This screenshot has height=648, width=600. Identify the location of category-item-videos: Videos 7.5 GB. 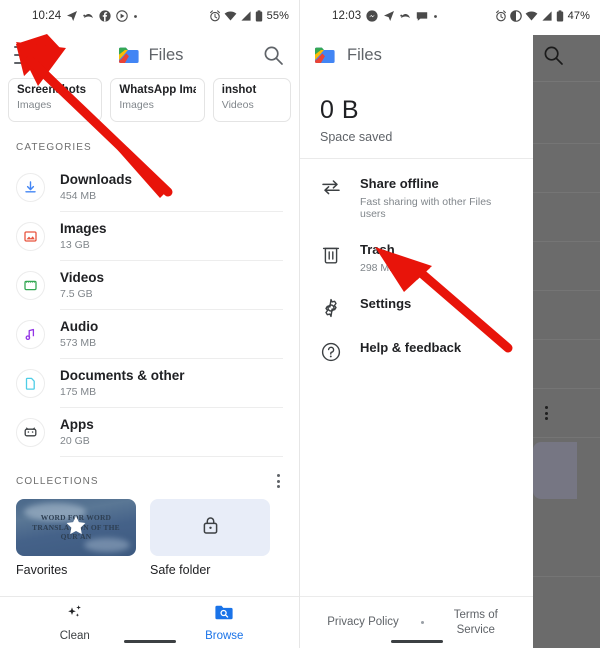
(149, 285).